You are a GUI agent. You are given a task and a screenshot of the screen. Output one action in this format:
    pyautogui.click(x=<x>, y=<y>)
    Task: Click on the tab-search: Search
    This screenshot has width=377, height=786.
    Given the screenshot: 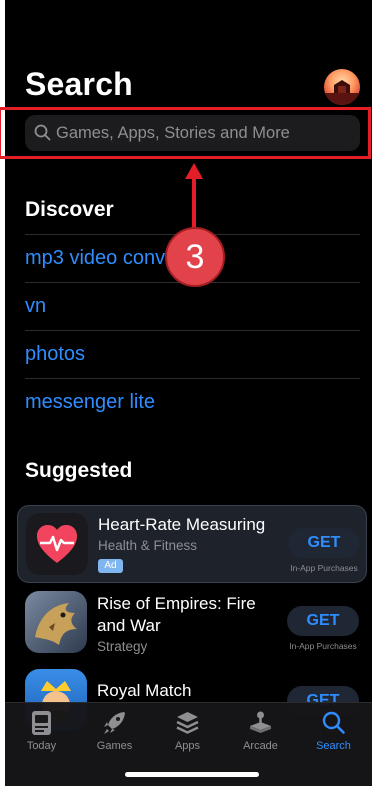 What is the action you would take?
    pyautogui.click(x=333, y=733)
    